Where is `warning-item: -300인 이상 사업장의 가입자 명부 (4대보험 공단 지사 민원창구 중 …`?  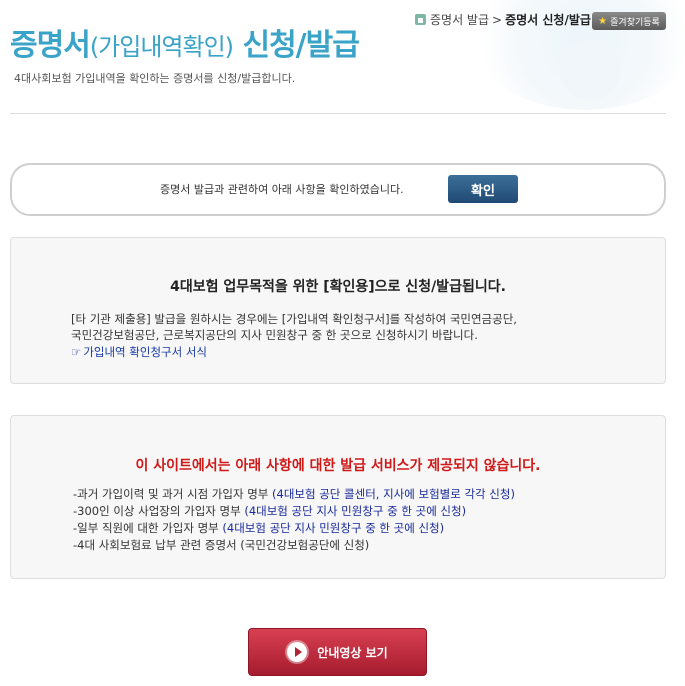
warning-item: -300인 이상 사업장의 가입자 명부 (4대보험 공단 지사 민원창구 중 … is located at coordinates (294, 511).